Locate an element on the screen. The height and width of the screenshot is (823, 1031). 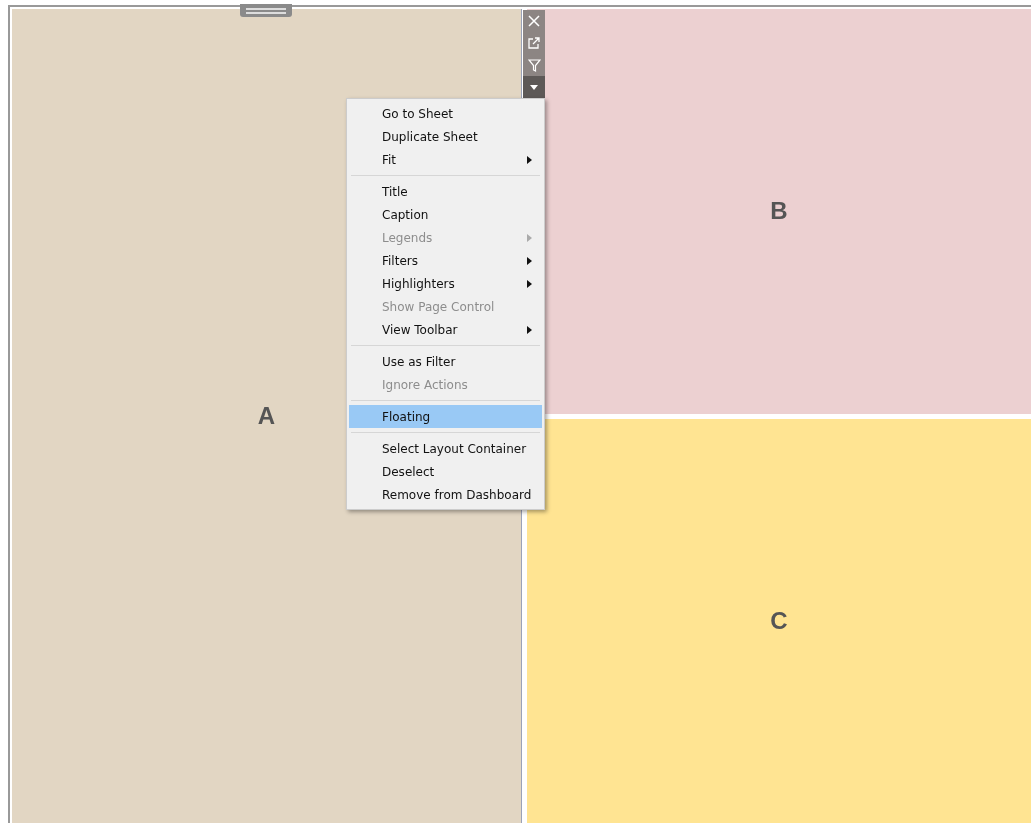
drag-handle is located at coordinates (266, 10).